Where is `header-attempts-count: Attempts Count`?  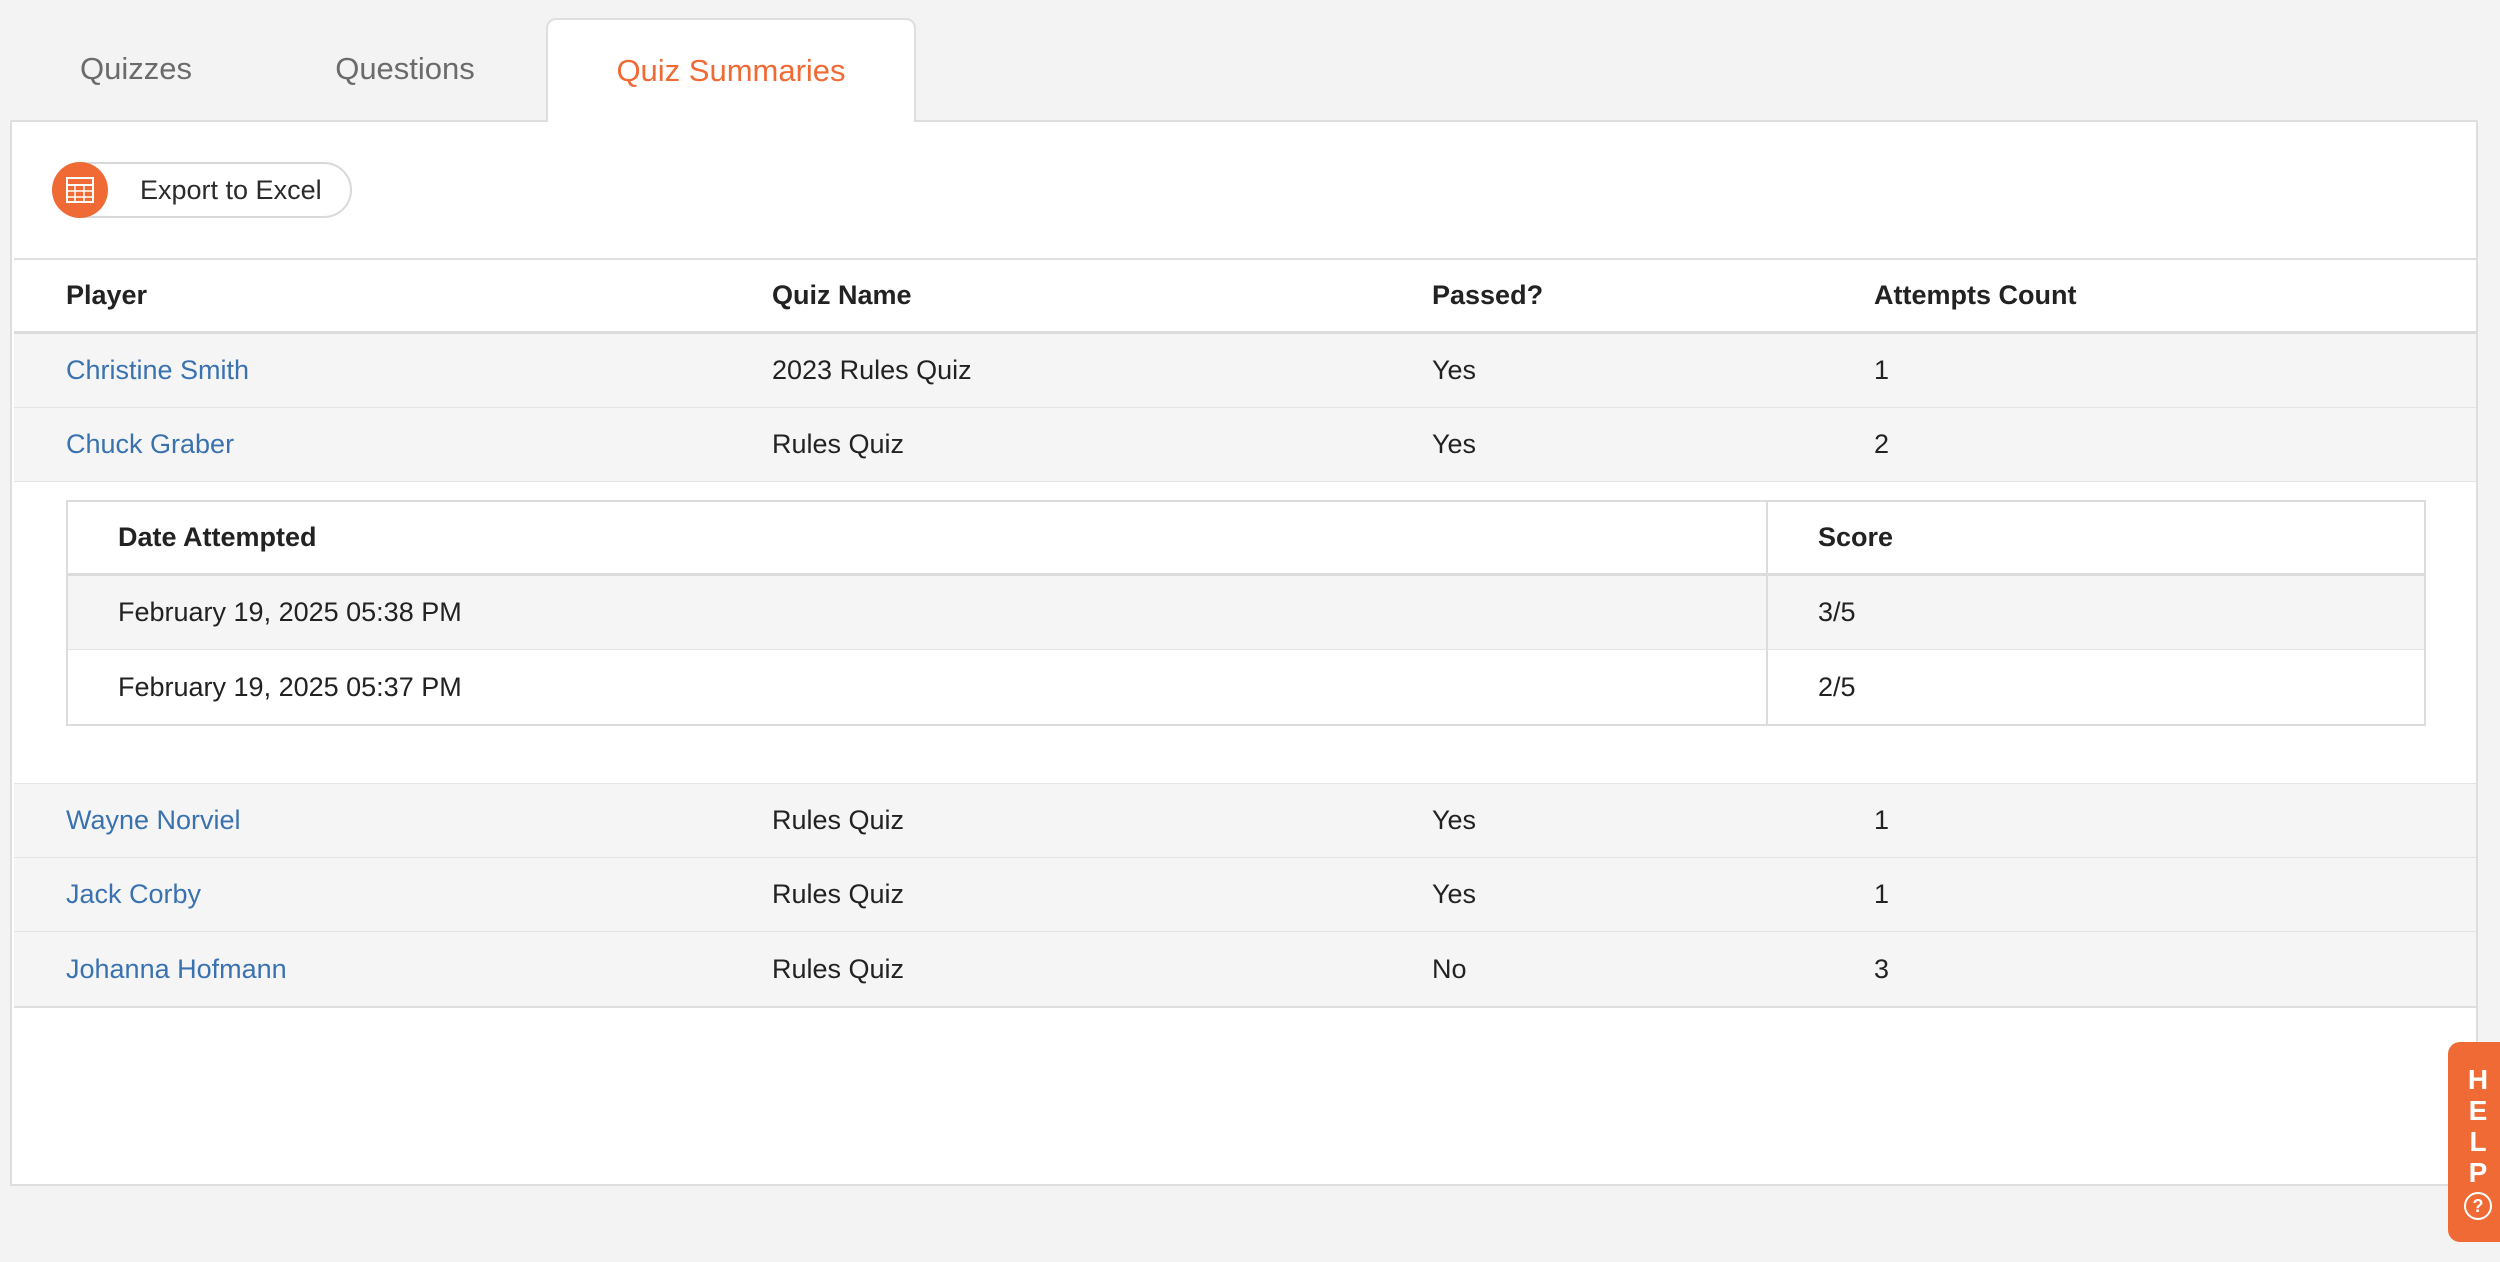
header-attempts-count: Attempts Count is located at coordinates (1975, 295).